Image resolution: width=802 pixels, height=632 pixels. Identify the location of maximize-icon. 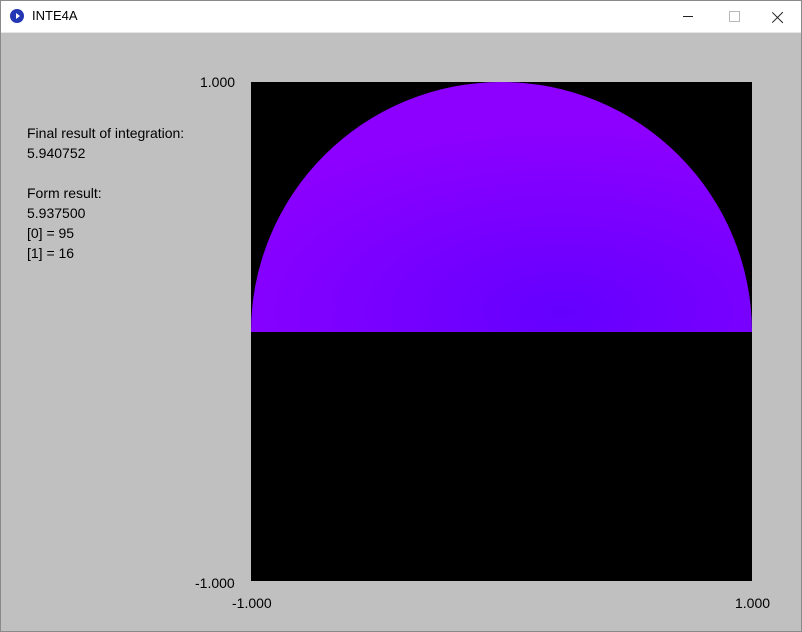
(734, 16).